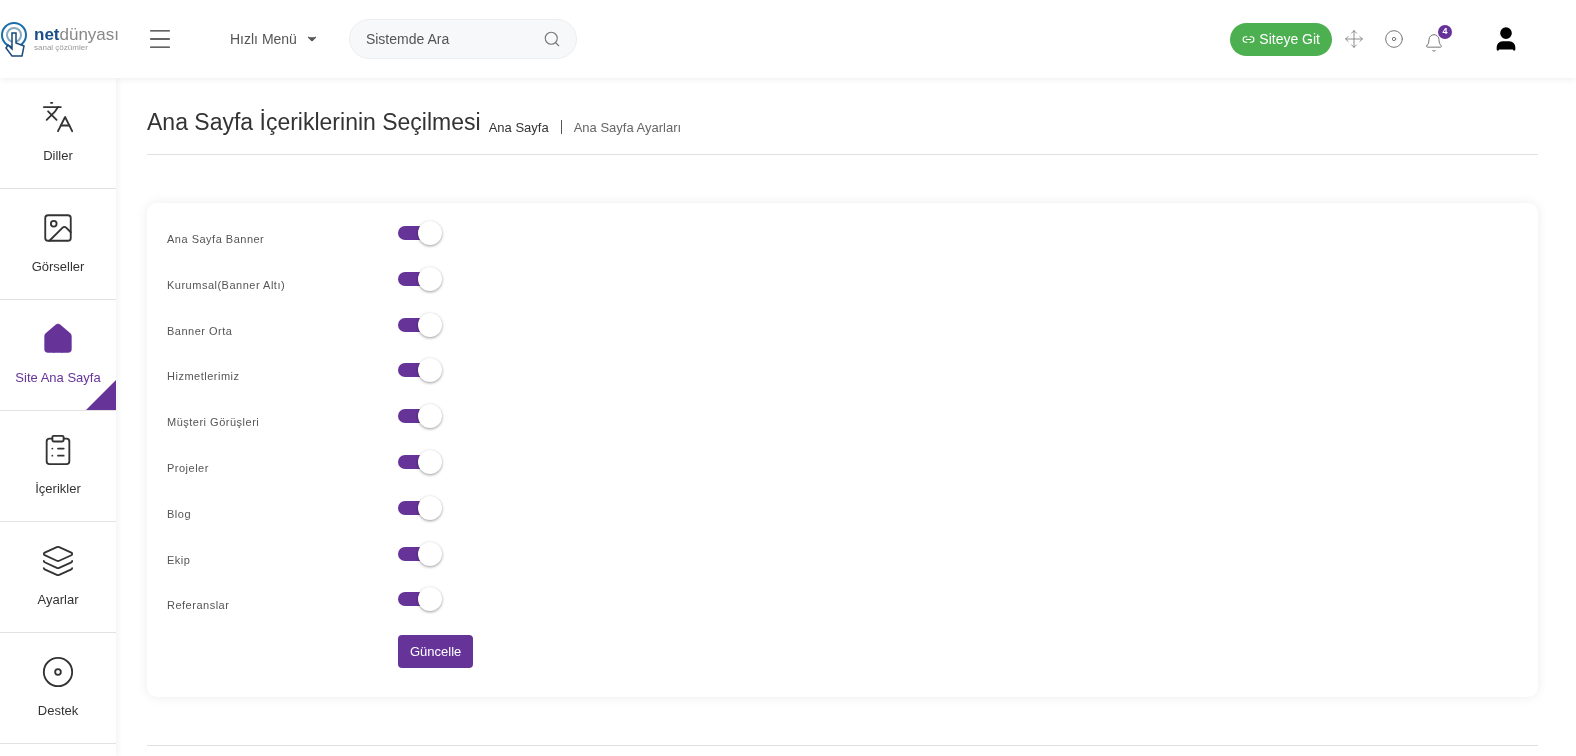 The image size is (1576, 756). I want to click on sidebar-item: Destek, so click(58, 688).